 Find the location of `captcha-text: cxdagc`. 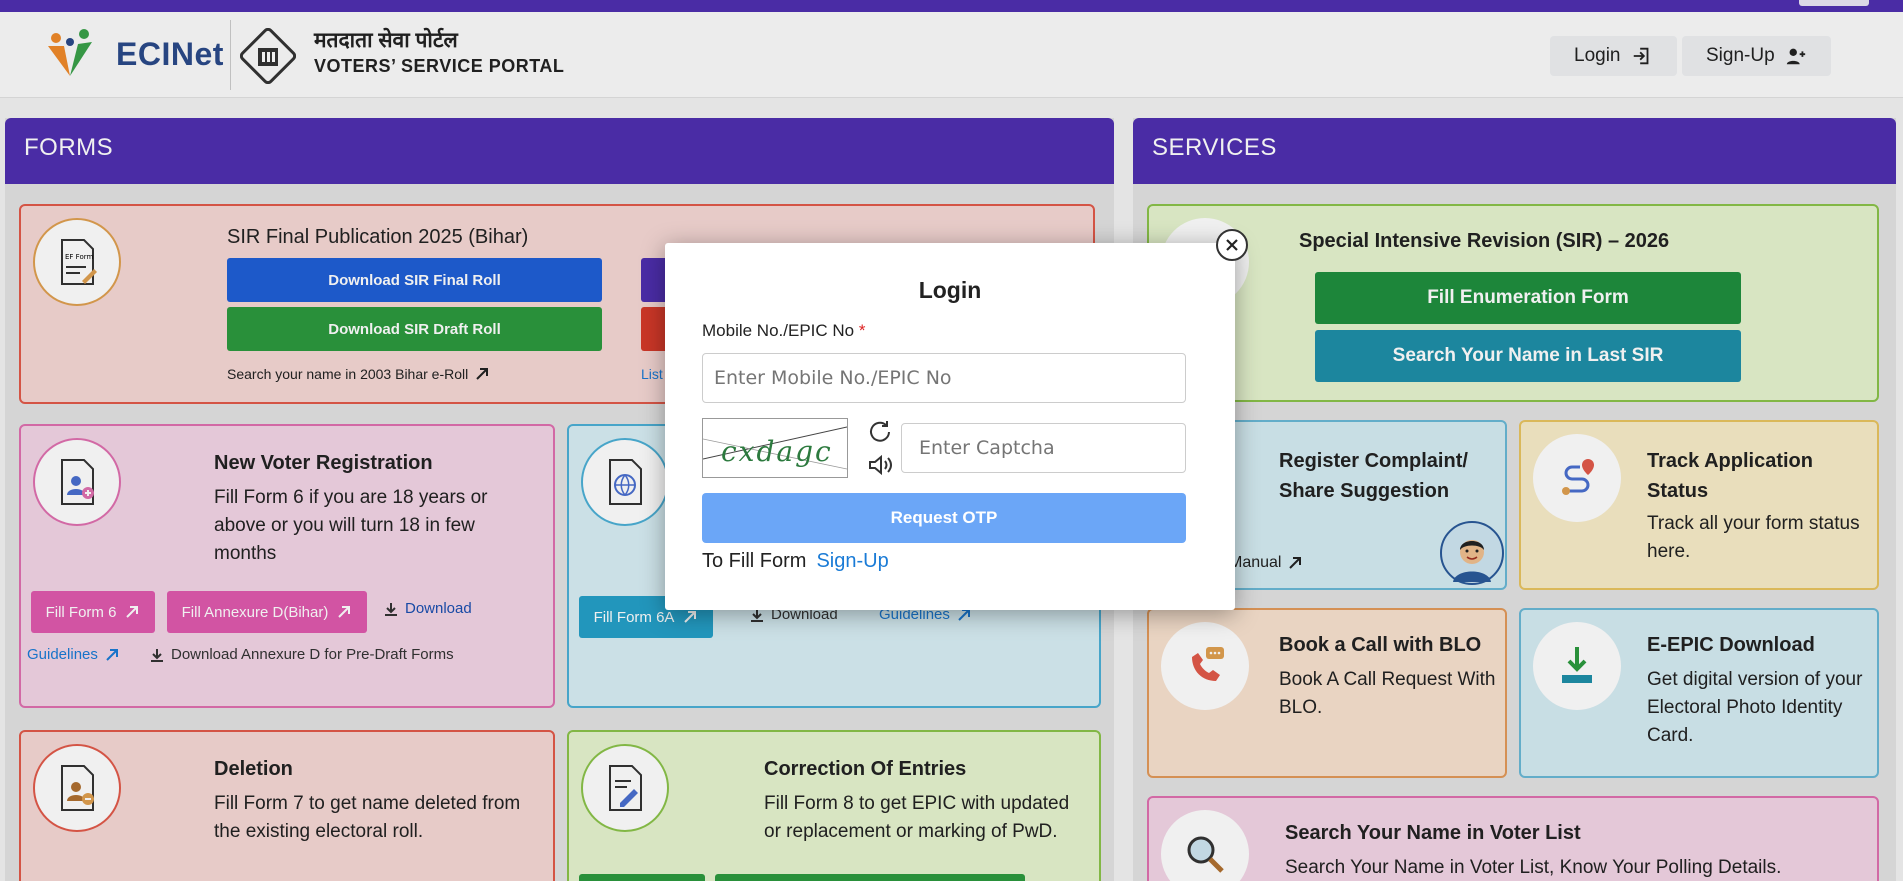

captcha-text: cxdagc is located at coordinates (777, 451).